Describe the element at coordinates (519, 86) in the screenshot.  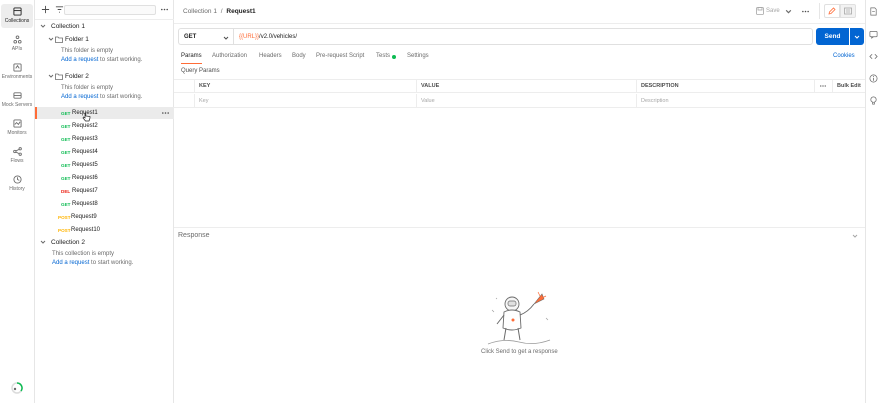
I see `table-header-row: KEY VALUE DESCRIPTION Bulk Edit` at that location.